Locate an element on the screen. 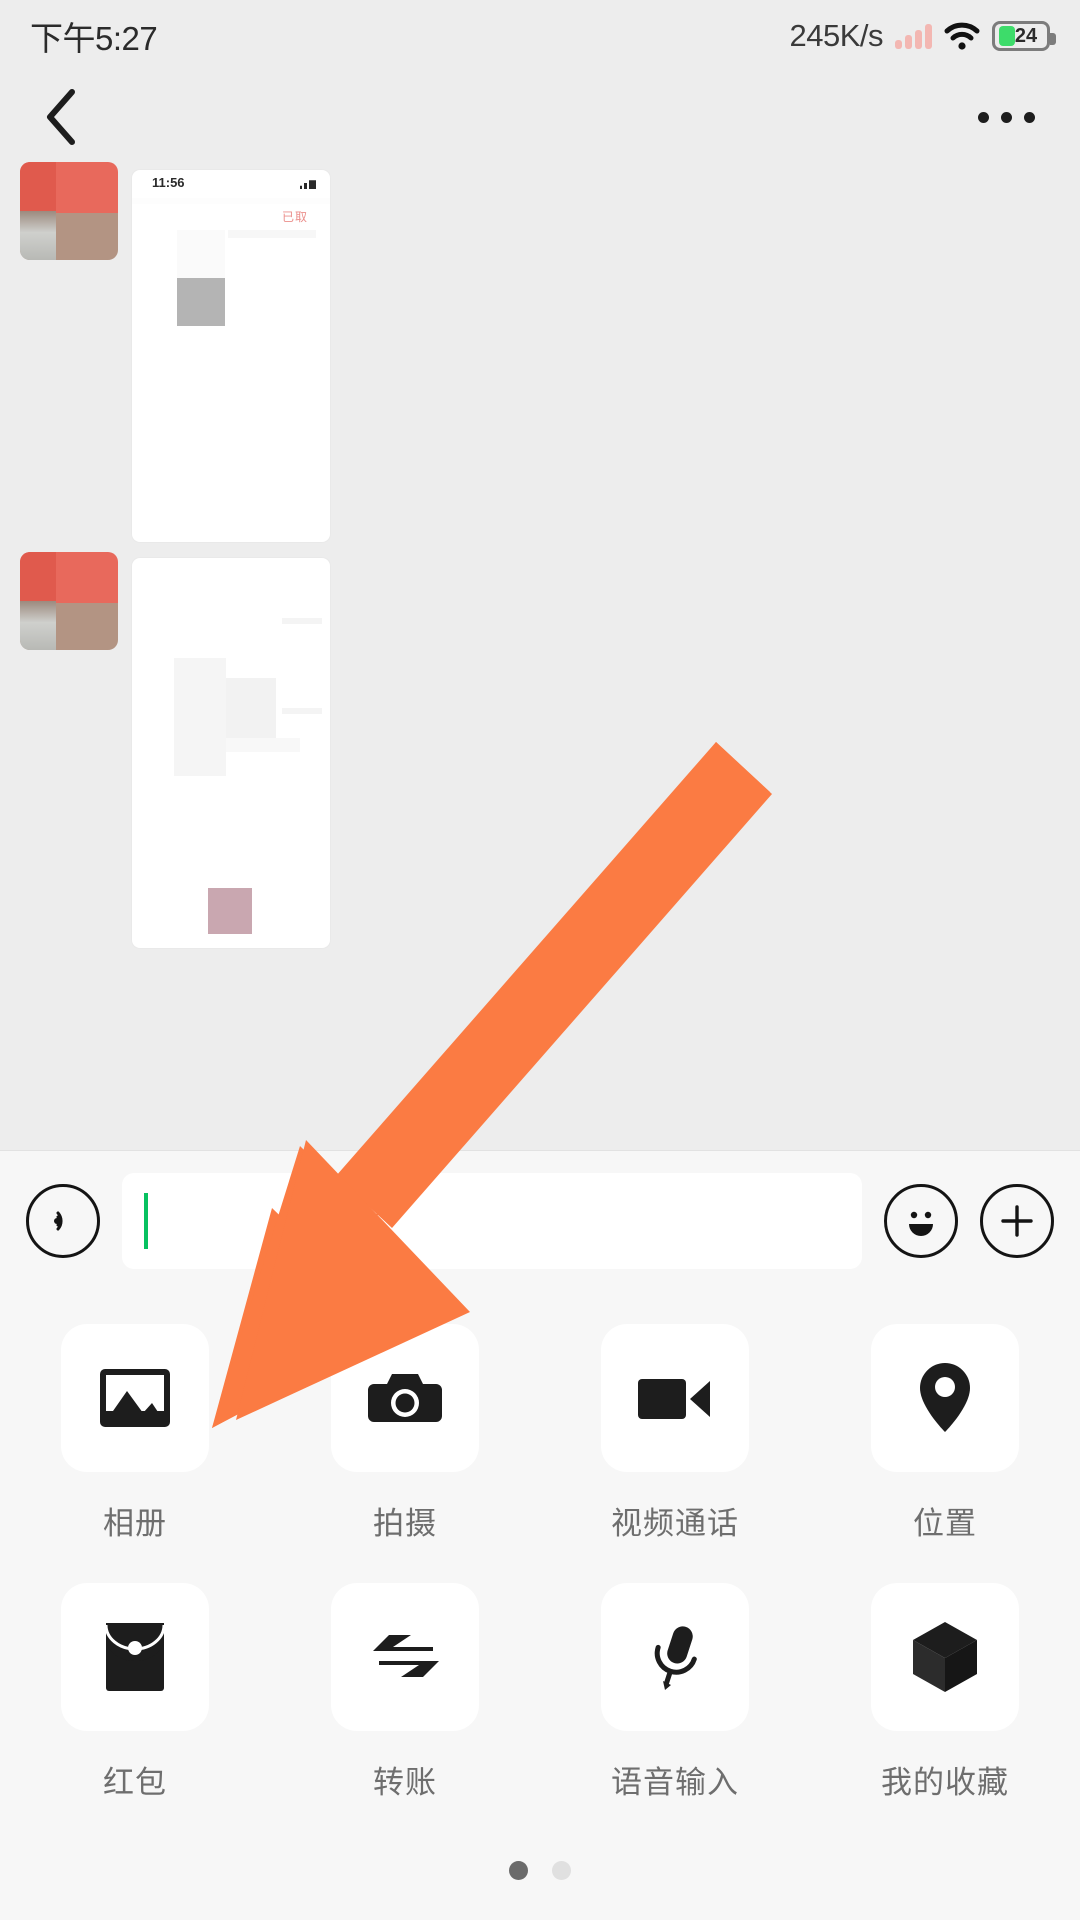 This screenshot has height=1920, width=1080. smiley-face-icon is located at coordinates (921, 1223).